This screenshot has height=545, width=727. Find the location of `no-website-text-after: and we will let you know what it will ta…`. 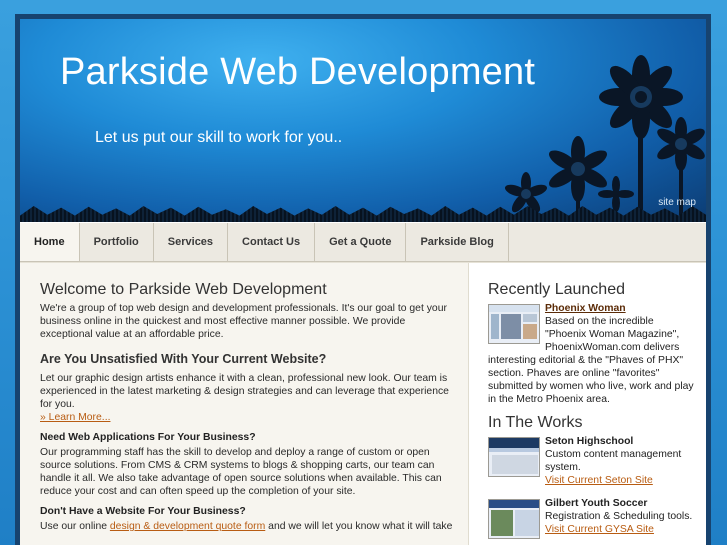

no-website-text-after: and we will let you know what it will ta… is located at coordinates (359, 526).